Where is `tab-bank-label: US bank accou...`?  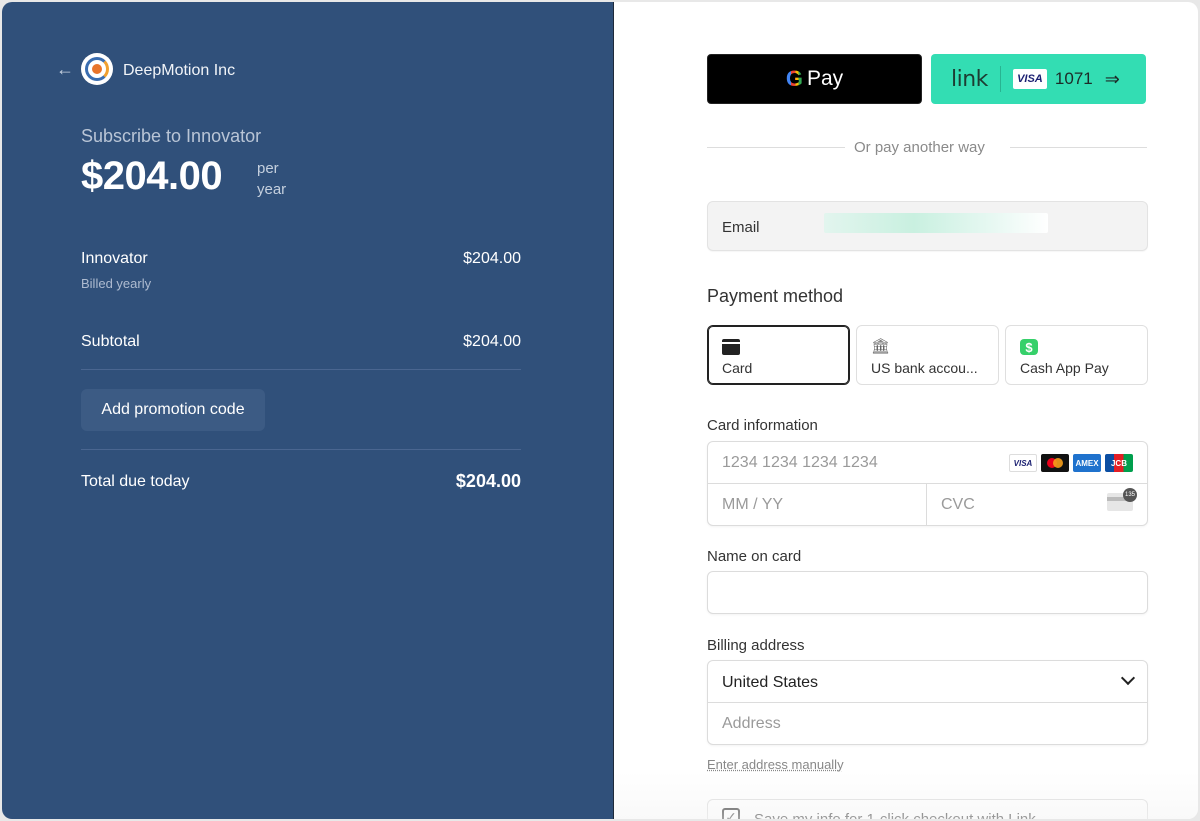 tab-bank-label: US bank accou... is located at coordinates (924, 368).